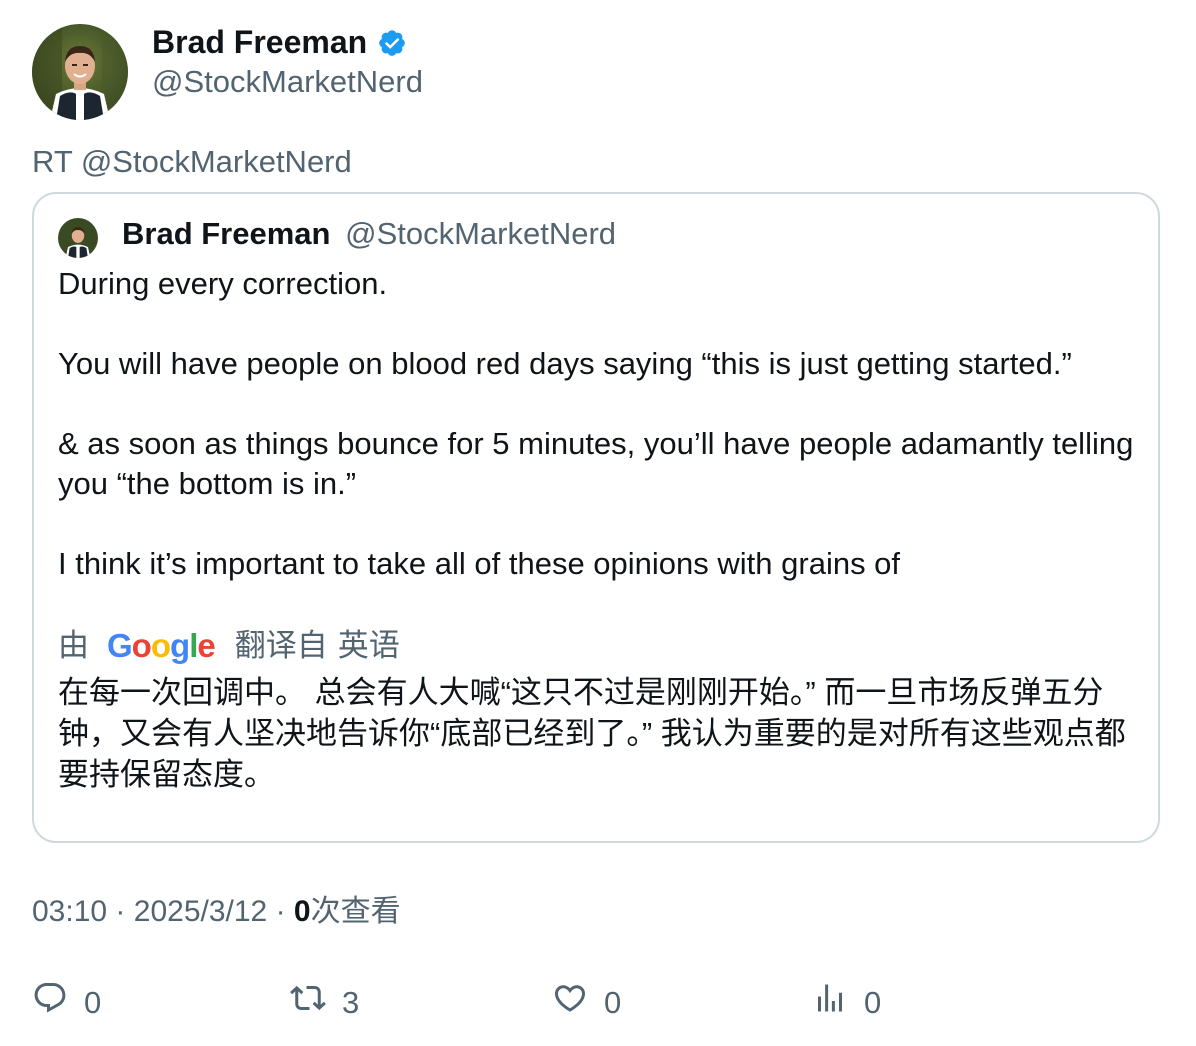 This screenshot has height=1046, width=1196. Describe the element at coordinates (355, 911) in the screenshot. I see `views-label: 次查看` at that location.